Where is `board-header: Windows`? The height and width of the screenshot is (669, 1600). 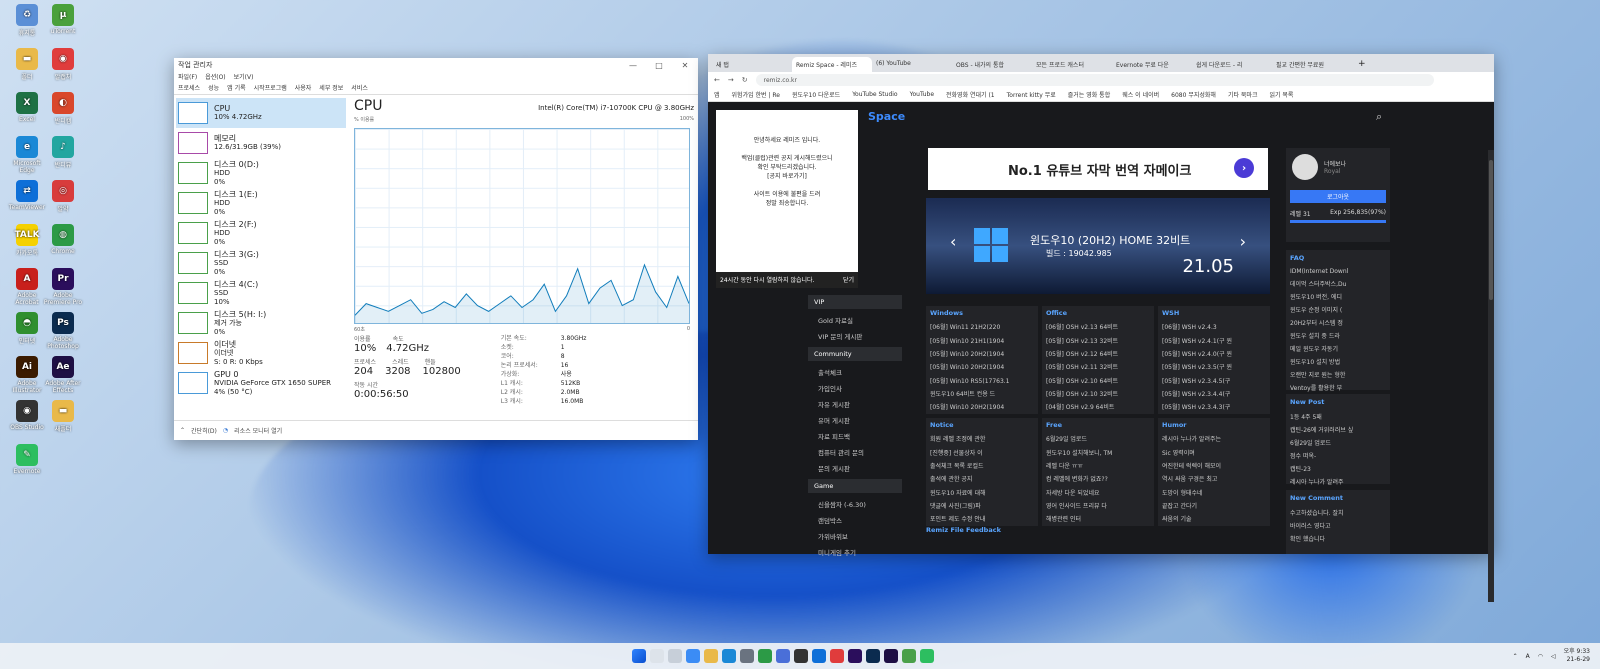 board-header: Windows is located at coordinates (982, 313).